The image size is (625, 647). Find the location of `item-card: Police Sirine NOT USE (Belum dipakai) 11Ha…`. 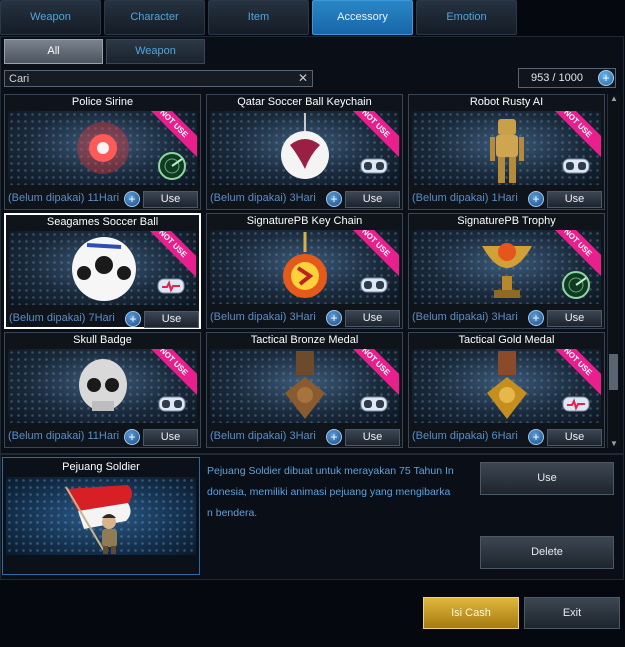

item-card: Police Sirine NOT USE (Belum dipakai) 11Ha… is located at coordinates (102, 152).